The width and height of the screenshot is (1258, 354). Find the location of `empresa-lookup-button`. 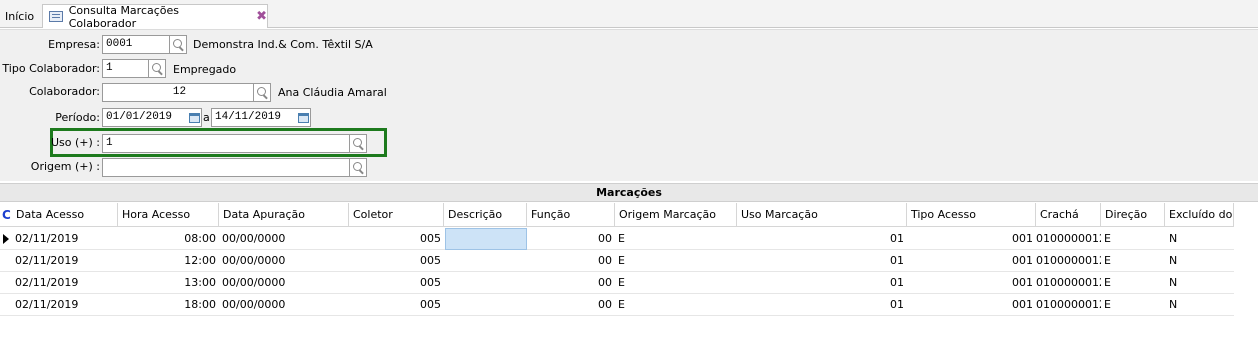

empresa-lookup-button is located at coordinates (178, 44).